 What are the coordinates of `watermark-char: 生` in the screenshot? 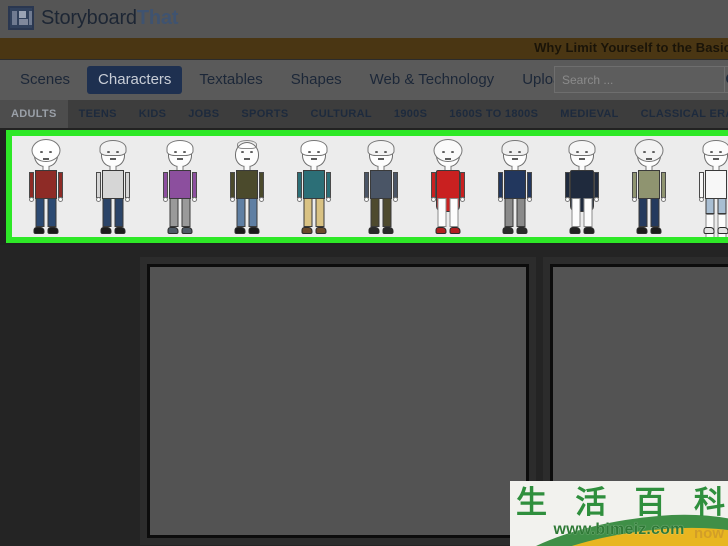 It's located at (532, 503).